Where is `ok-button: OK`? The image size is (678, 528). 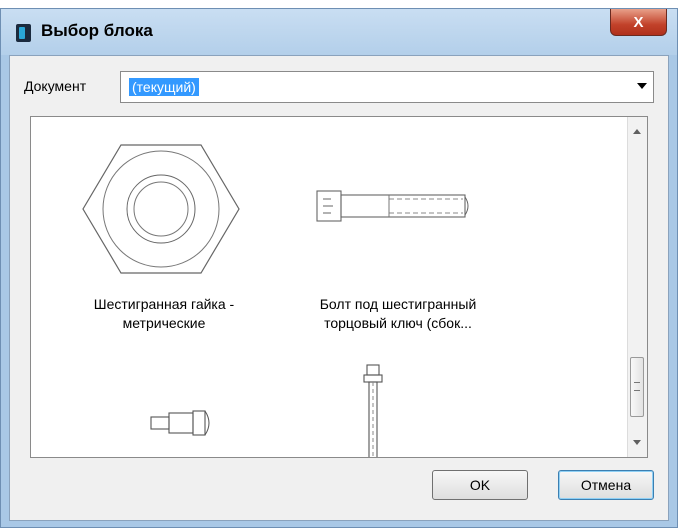
ok-button: OK is located at coordinates (480, 485).